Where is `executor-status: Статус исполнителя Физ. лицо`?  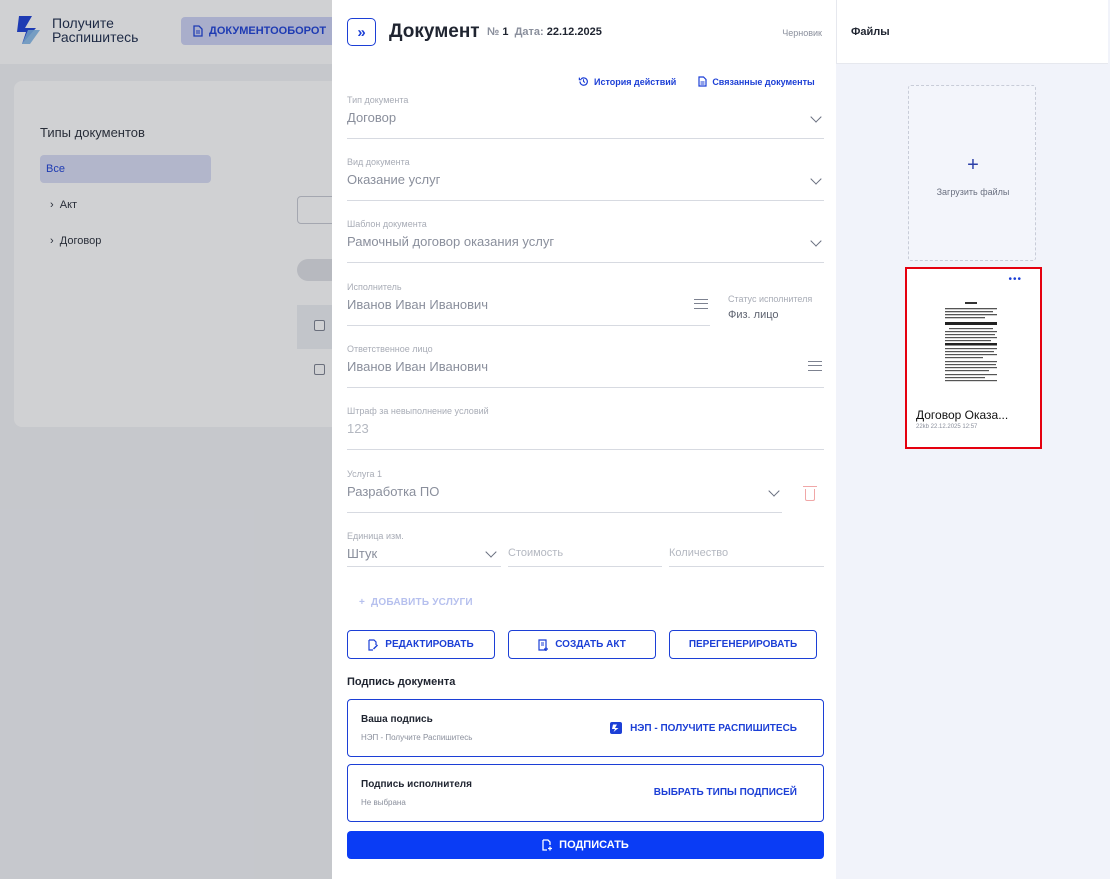
executor-status: Статус исполнителя Физ. лицо is located at coordinates (770, 307).